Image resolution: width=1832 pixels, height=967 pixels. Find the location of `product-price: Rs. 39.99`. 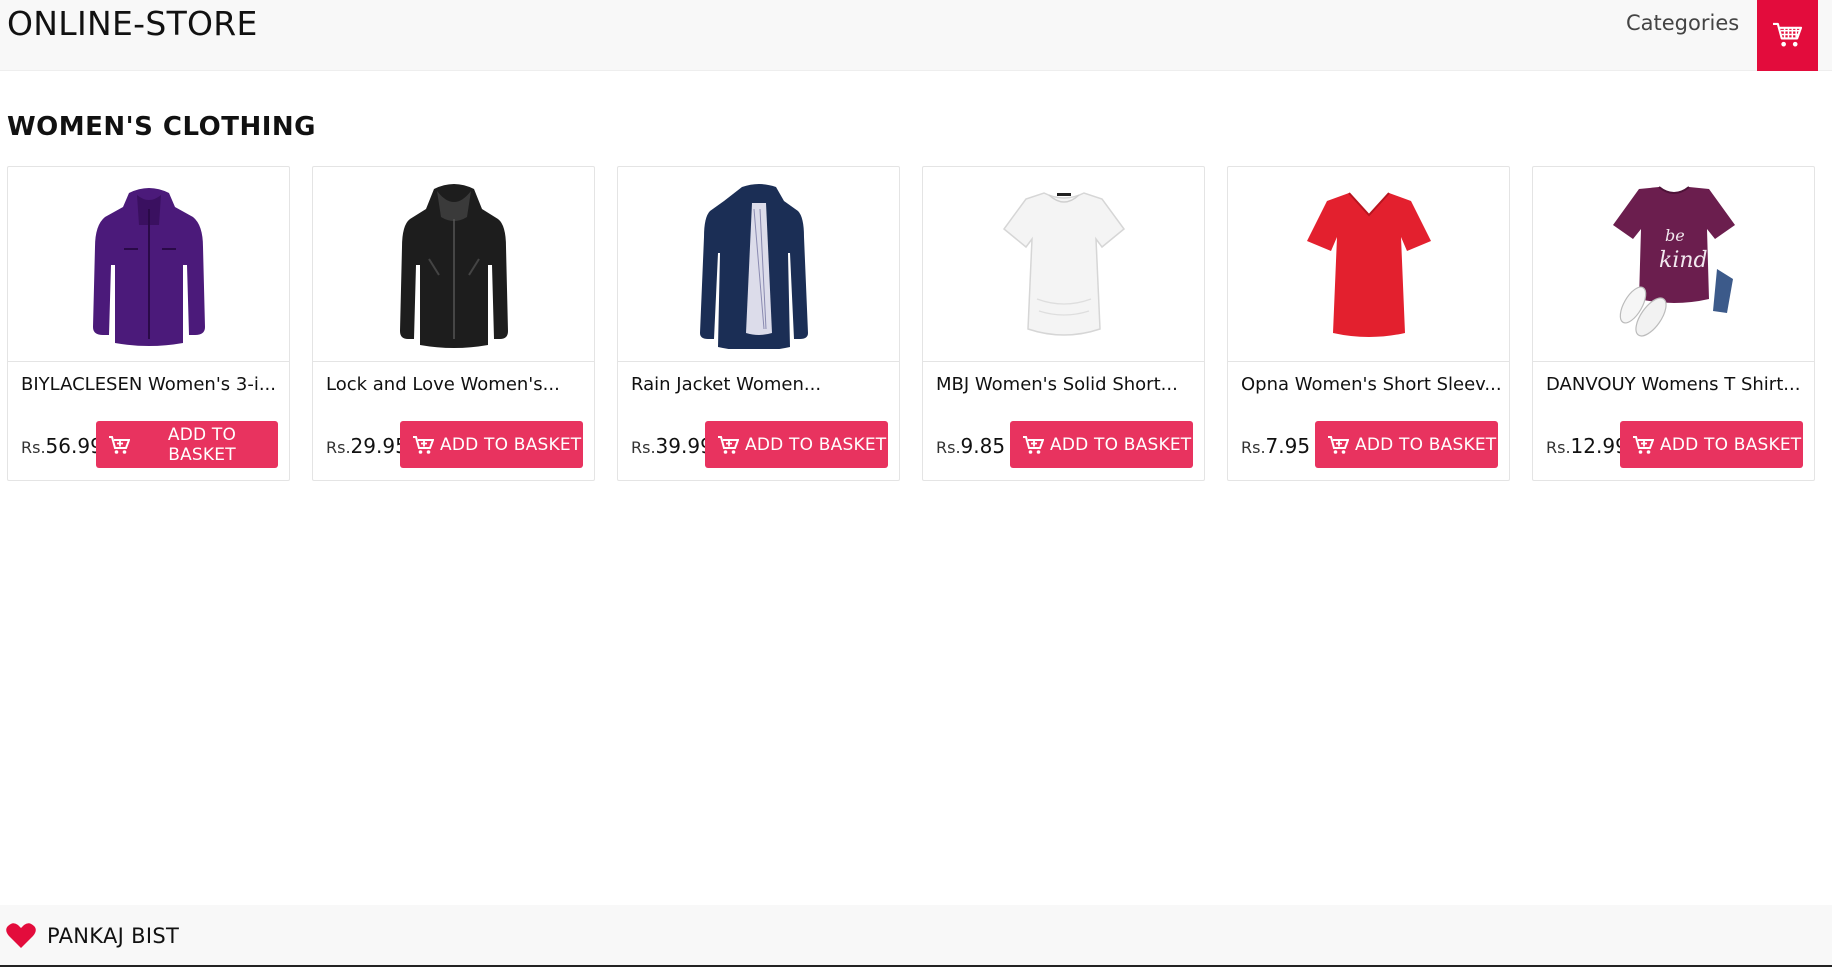

product-price: Rs. 39.99 is located at coordinates (672, 446).